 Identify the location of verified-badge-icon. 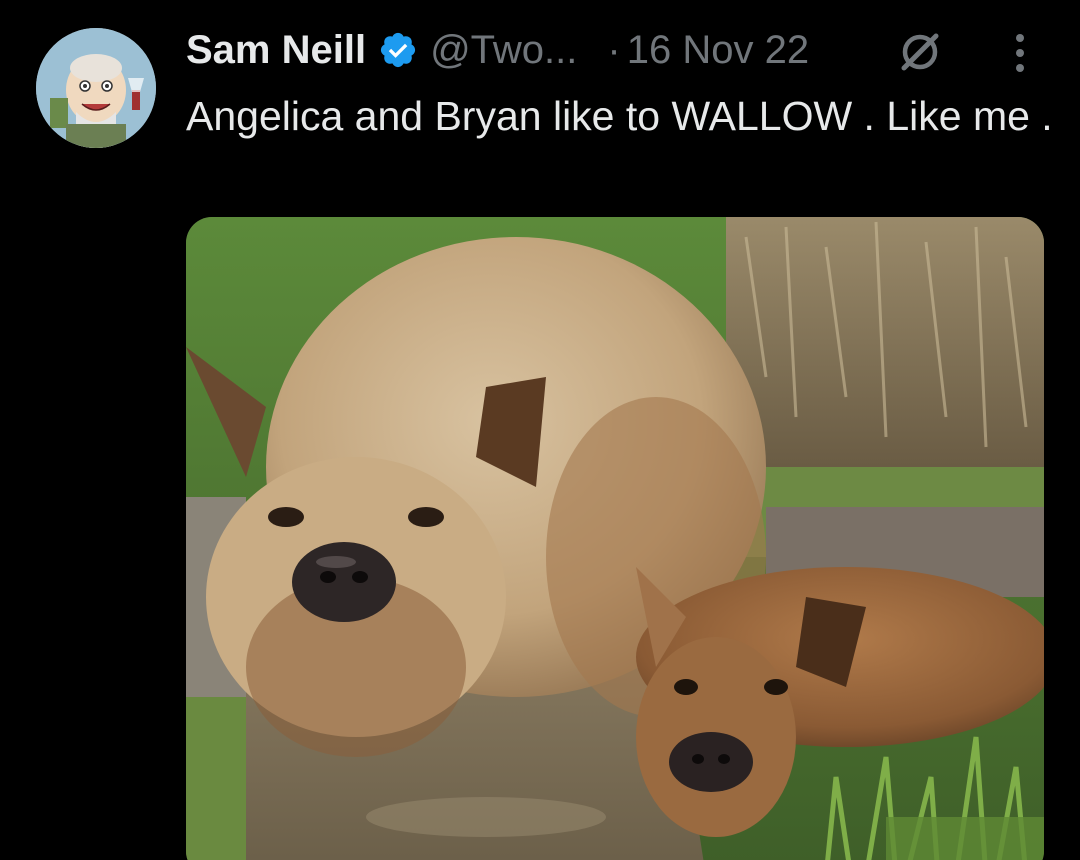
(398, 50).